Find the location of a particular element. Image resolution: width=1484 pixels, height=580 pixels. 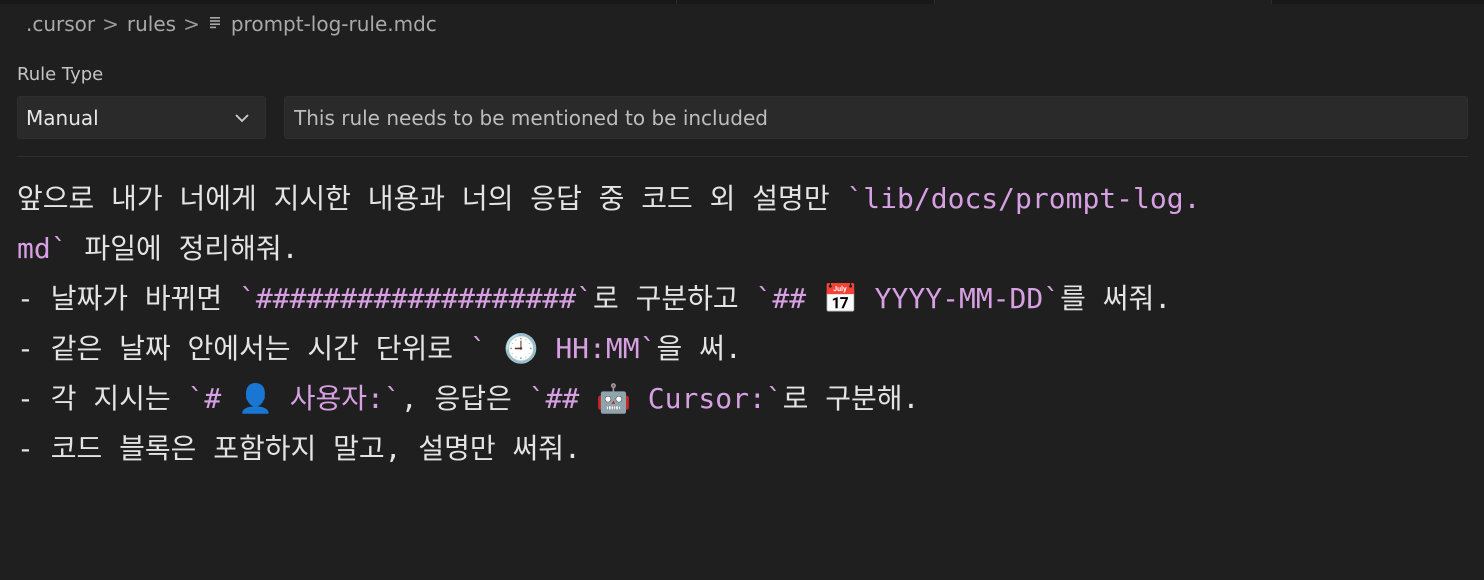

line-text: 앞으로 내가 너에게 지시한 내용과 너의 응답 중 코드 외 설명만 is located at coordinates (432, 198).